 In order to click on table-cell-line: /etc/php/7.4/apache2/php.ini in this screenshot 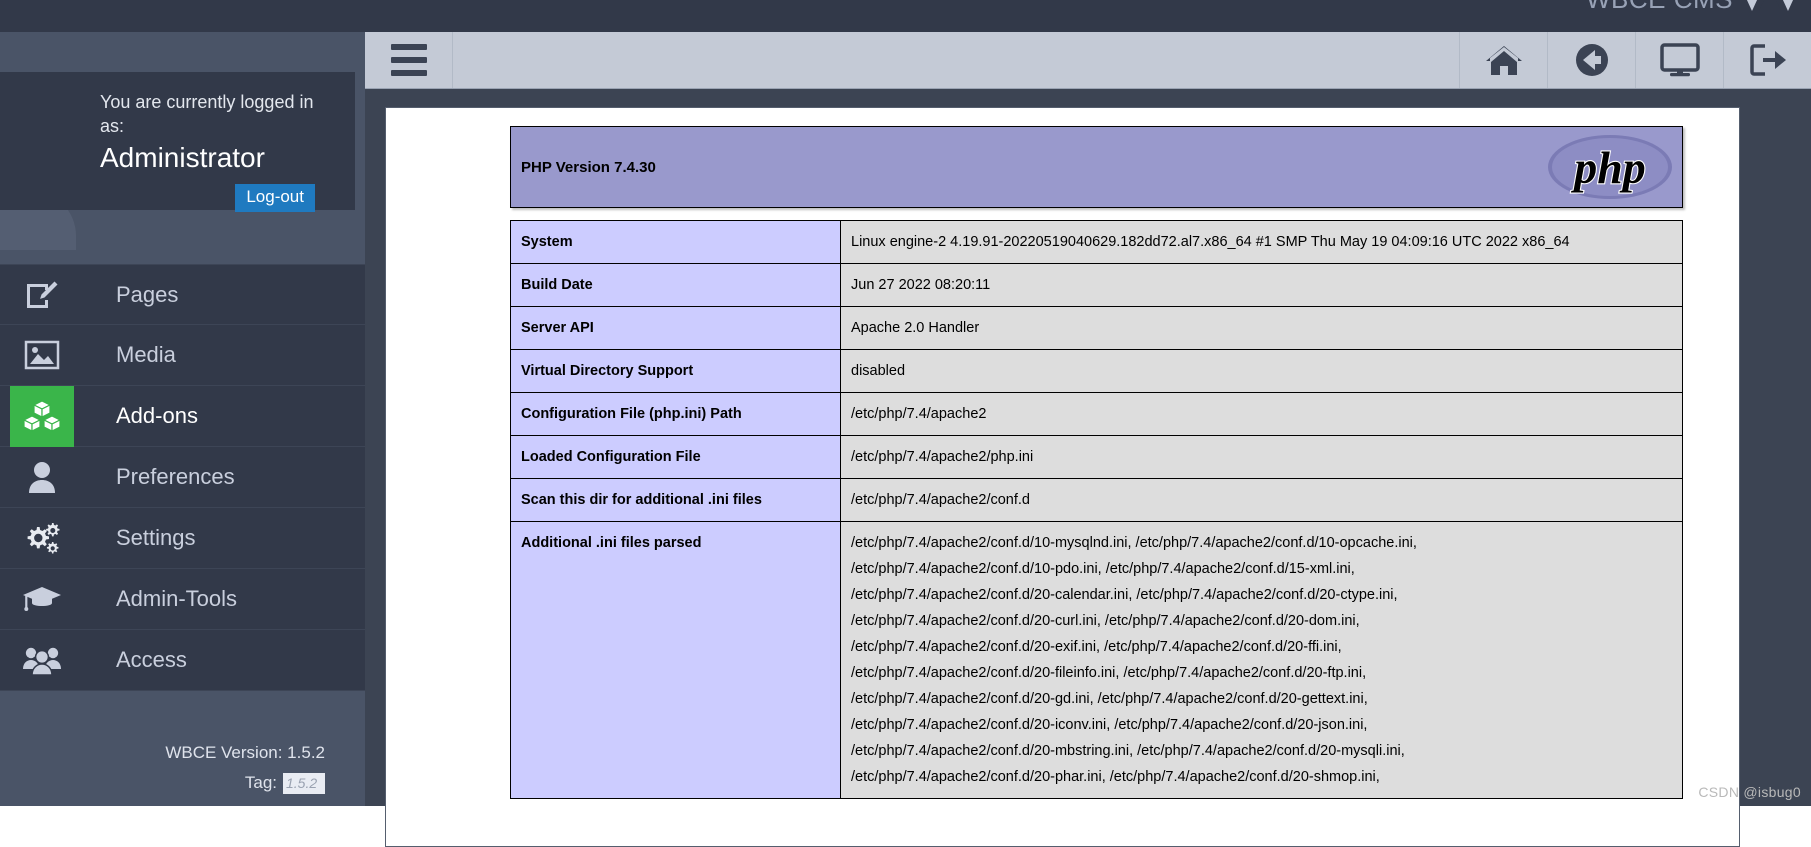, I will do `click(1261, 457)`.